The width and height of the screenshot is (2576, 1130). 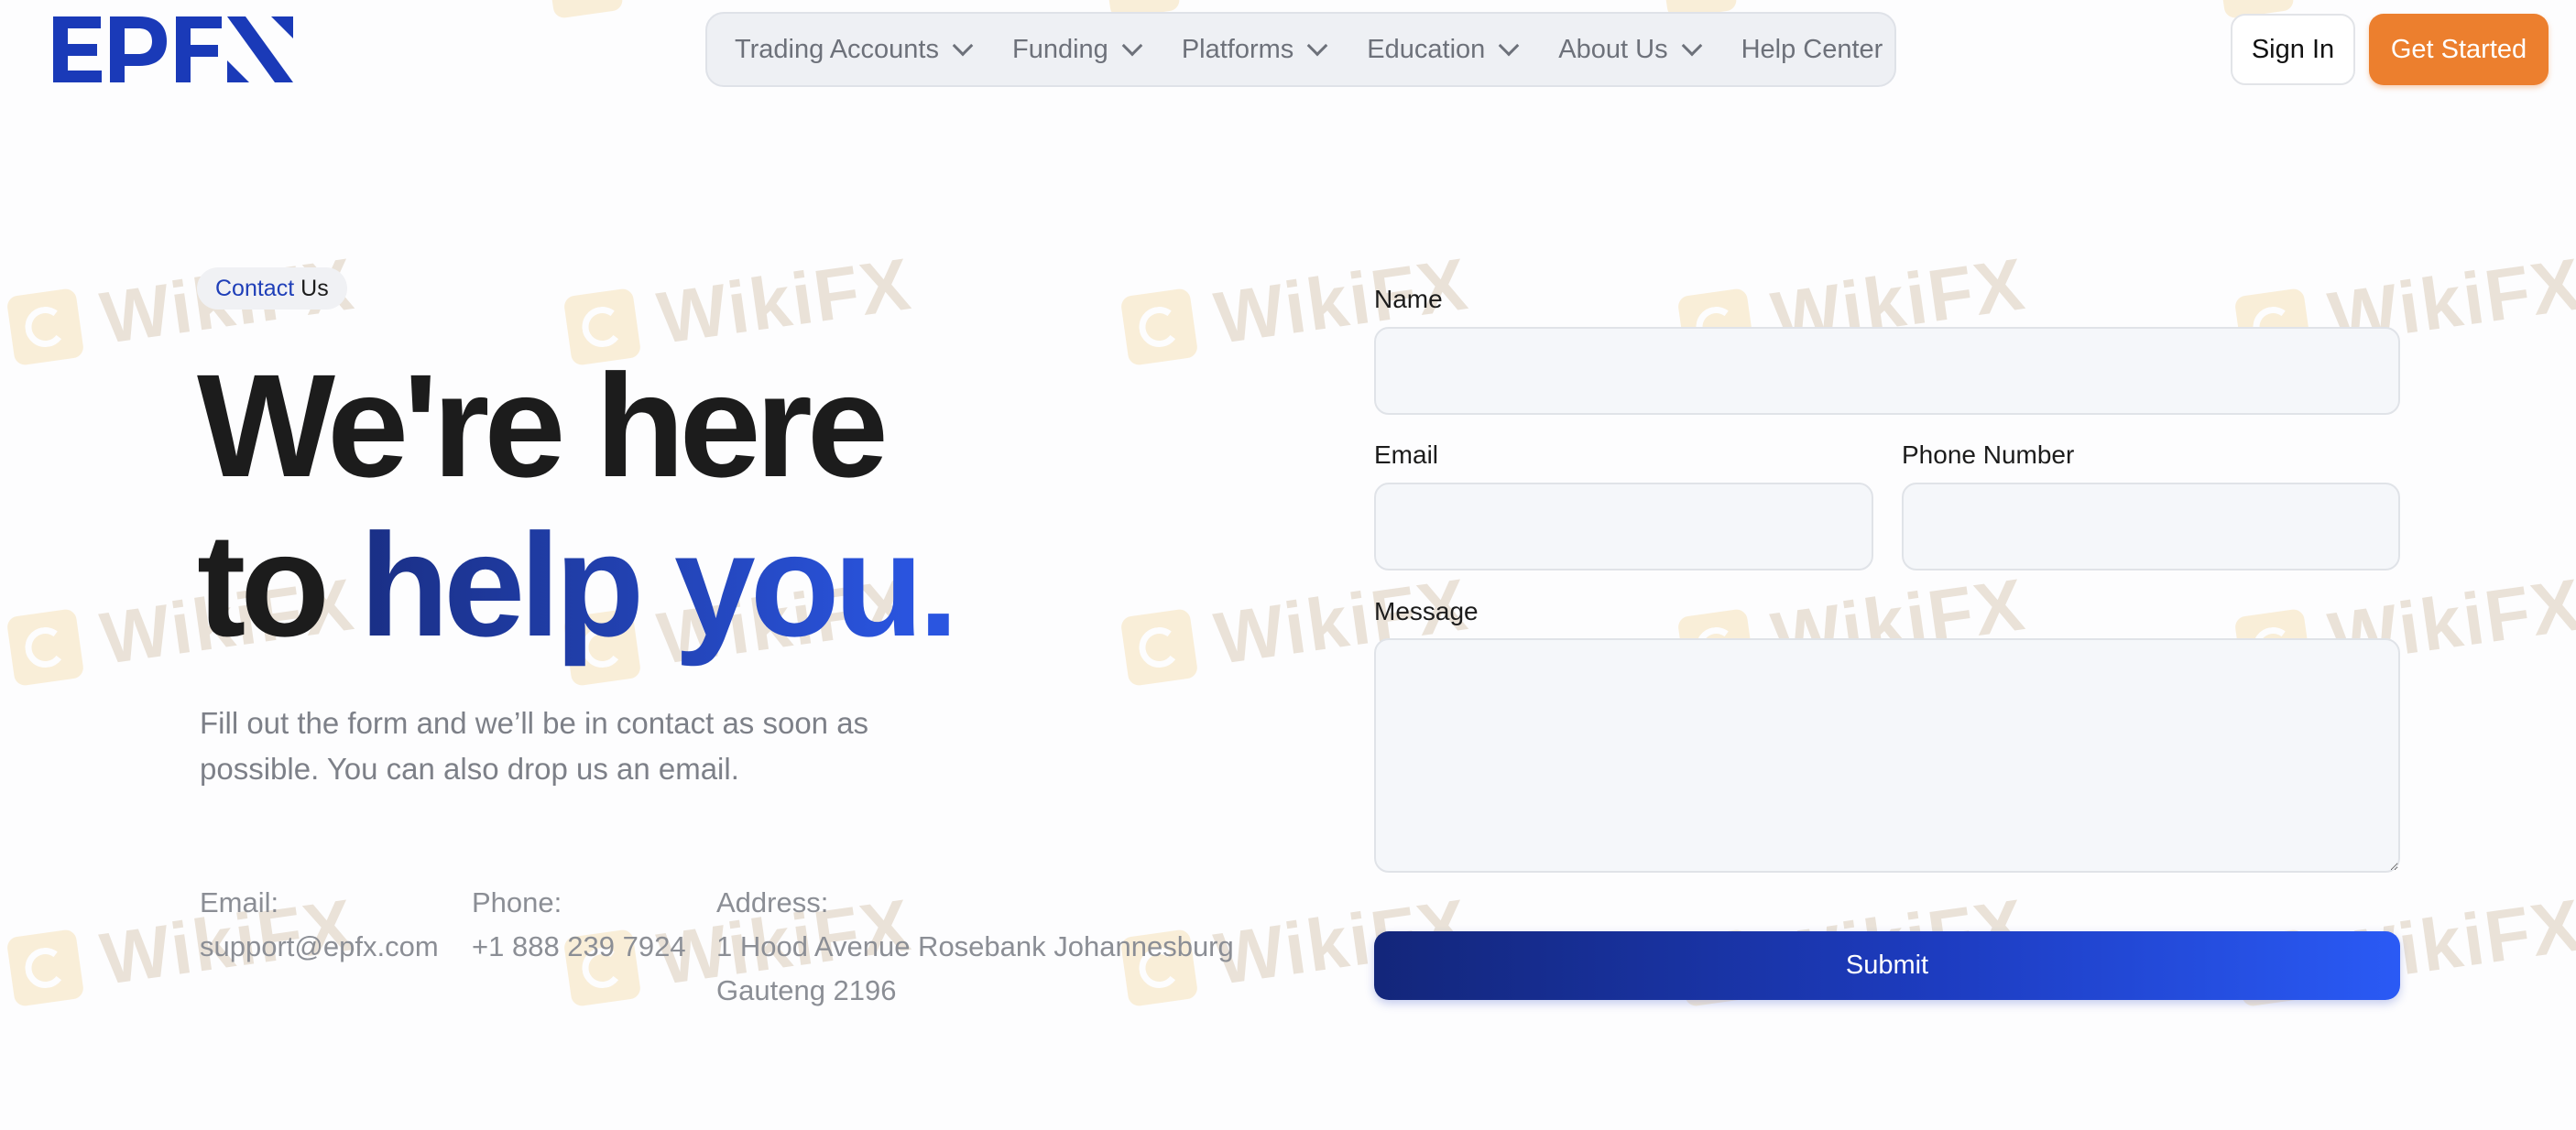 What do you see at coordinates (807, 990) in the screenshot?
I see `address-line-2: Gauteng 2196` at bounding box center [807, 990].